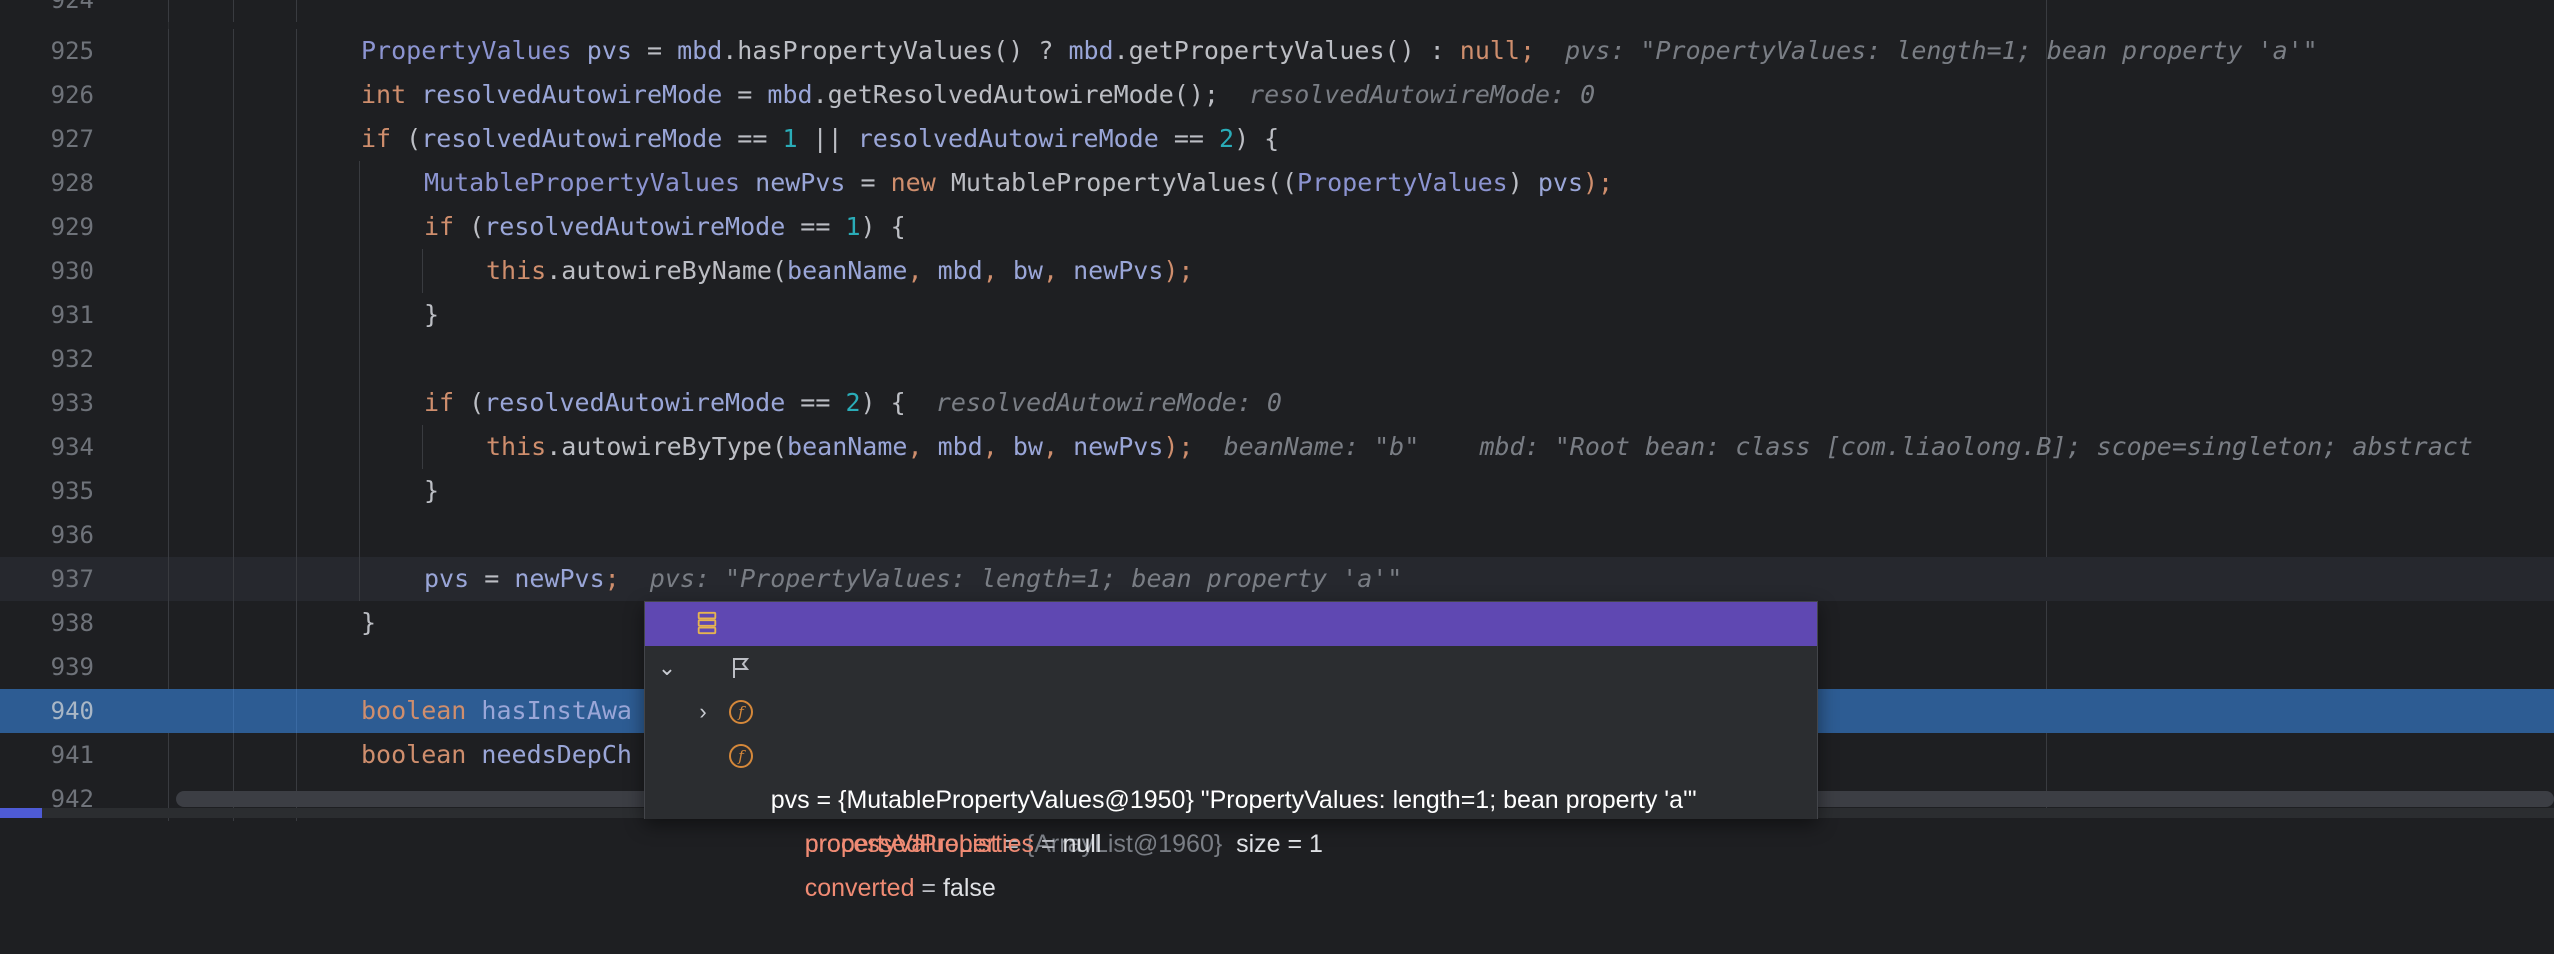 This screenshot has width=2554, height=954. What do you see at coordinates (47, 51) in the screenshot?
I see `line-number: 925` at bounding box center [47, 51].